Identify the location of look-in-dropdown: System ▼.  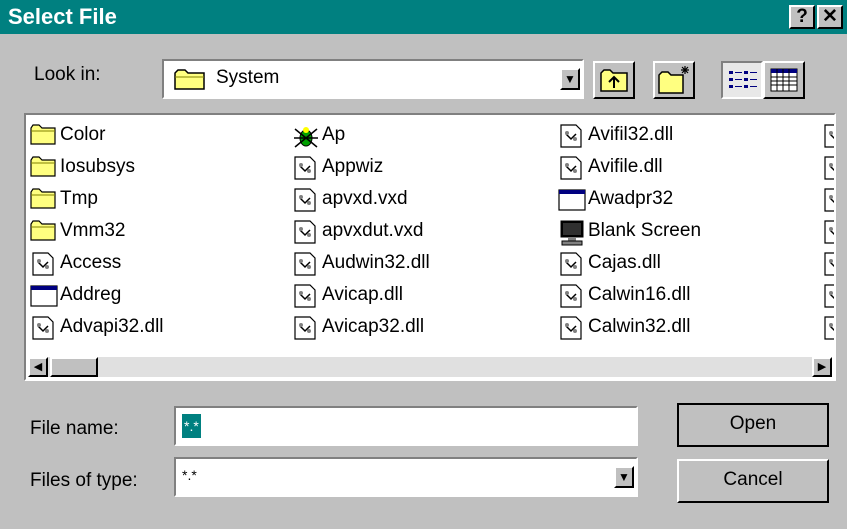
(373, 79).